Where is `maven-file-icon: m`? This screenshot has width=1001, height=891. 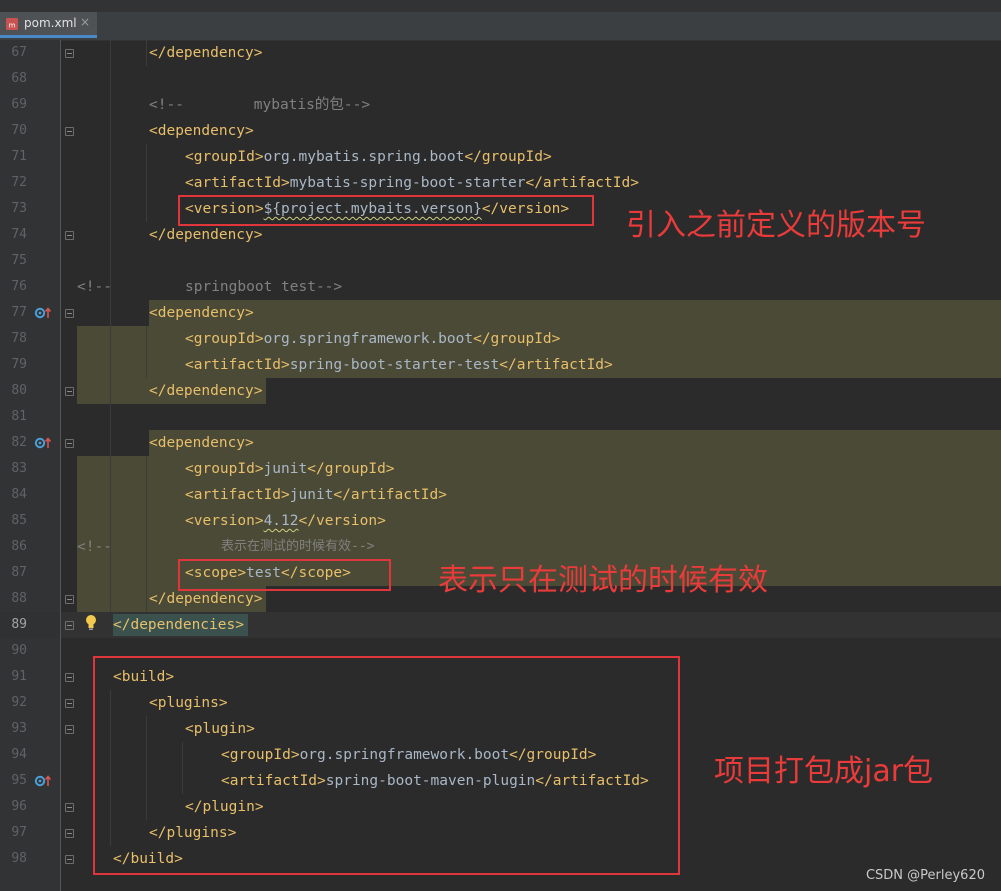 maven-file-icon: m is located at coordinates (12, 24).